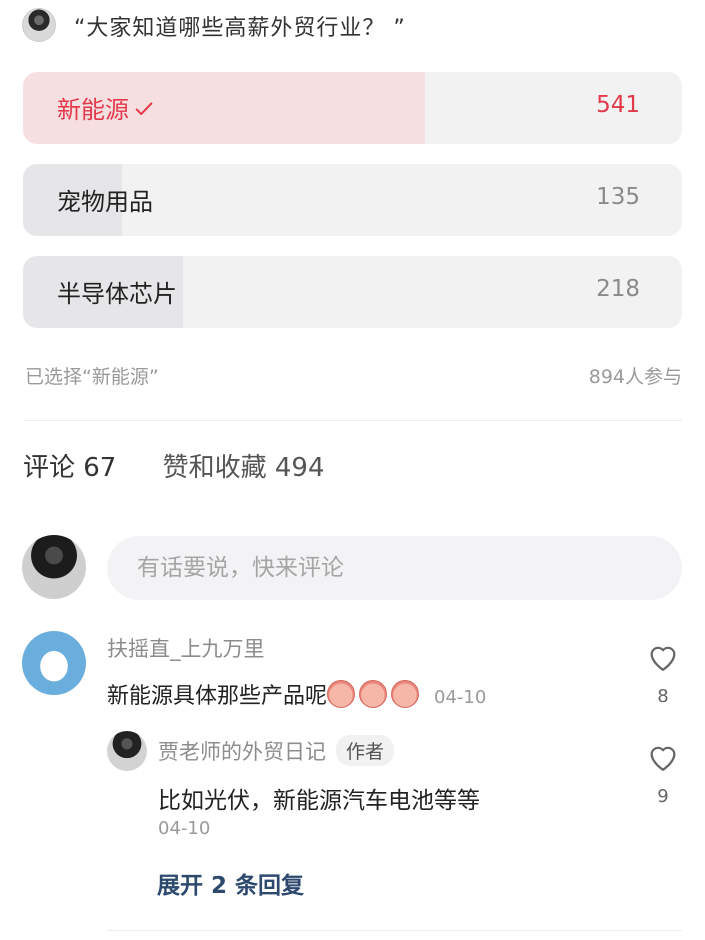 The image size is (705, 940). Describe the element at coordinates (69, 465) in the screenshot. I see `tab-comments: 评论 67` at that location.